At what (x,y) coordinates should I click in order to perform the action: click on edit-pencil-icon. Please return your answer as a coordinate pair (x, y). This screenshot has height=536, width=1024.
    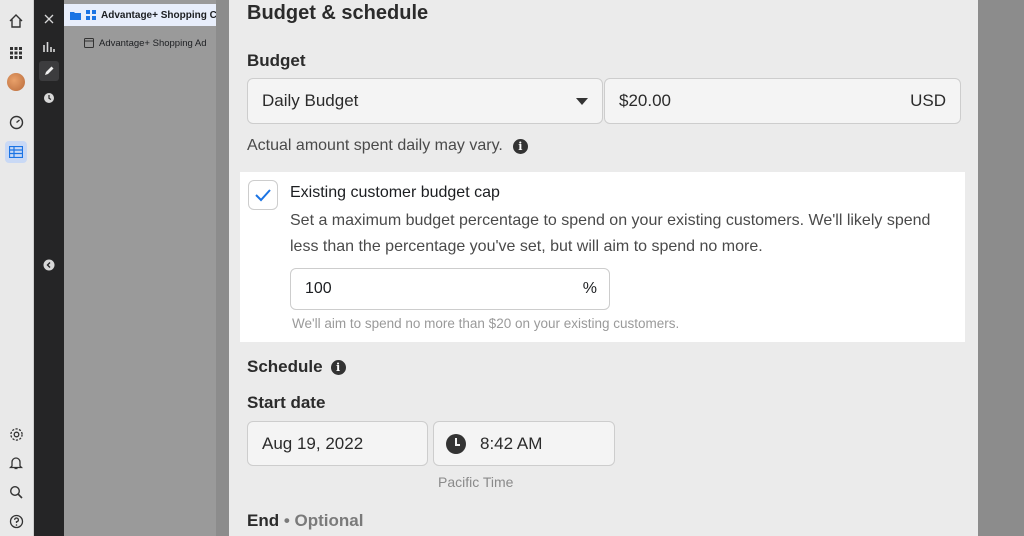
    Looking at the image, I should click on (49, 71).